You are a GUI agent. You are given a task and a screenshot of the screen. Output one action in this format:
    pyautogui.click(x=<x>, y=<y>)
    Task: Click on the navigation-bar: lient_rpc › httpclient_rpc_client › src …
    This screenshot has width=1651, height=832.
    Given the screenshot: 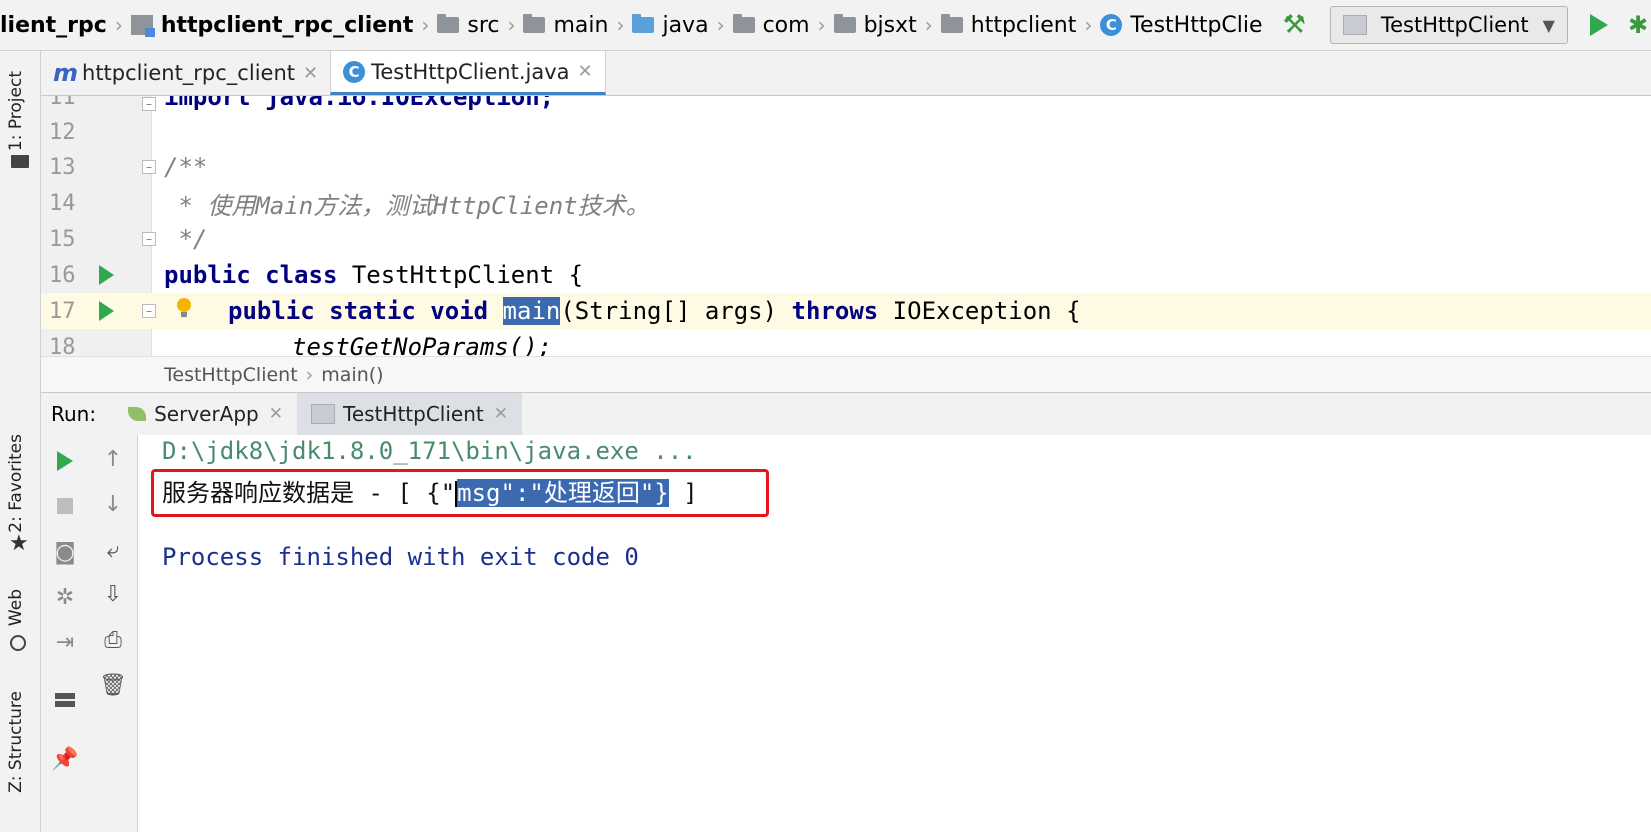 What is the action you would take?
    pyautogui.click(x=825, y=25)
    